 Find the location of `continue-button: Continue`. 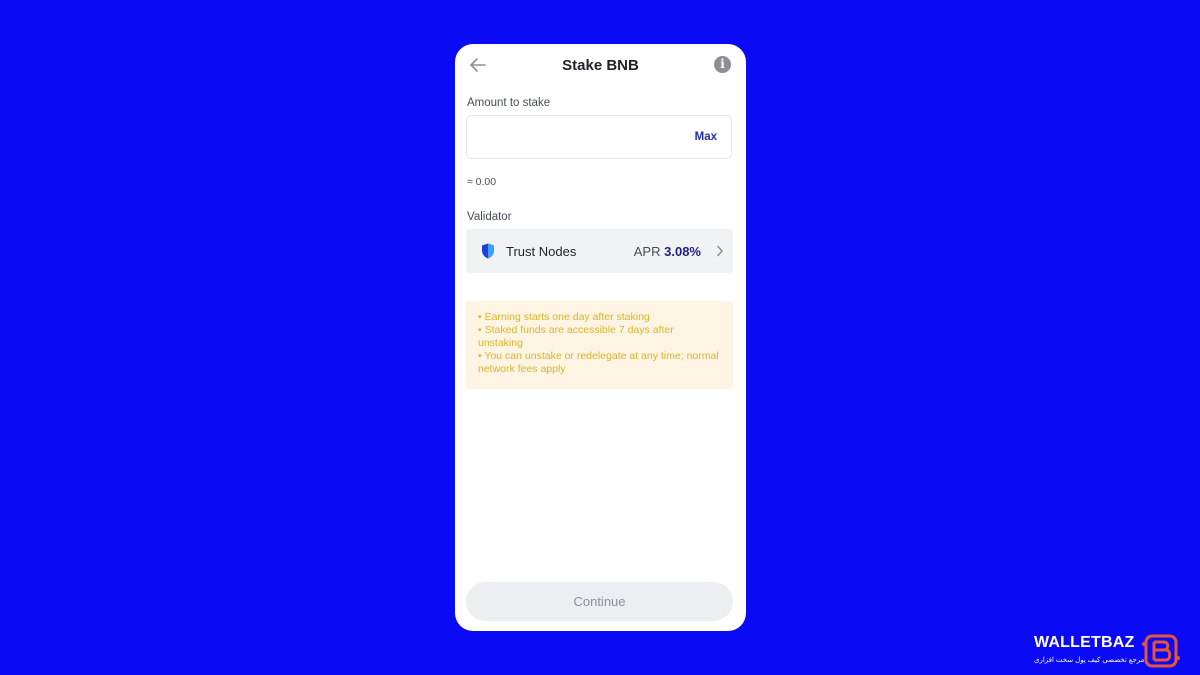

continue-button: Continue is located at coordinates (599, 601).